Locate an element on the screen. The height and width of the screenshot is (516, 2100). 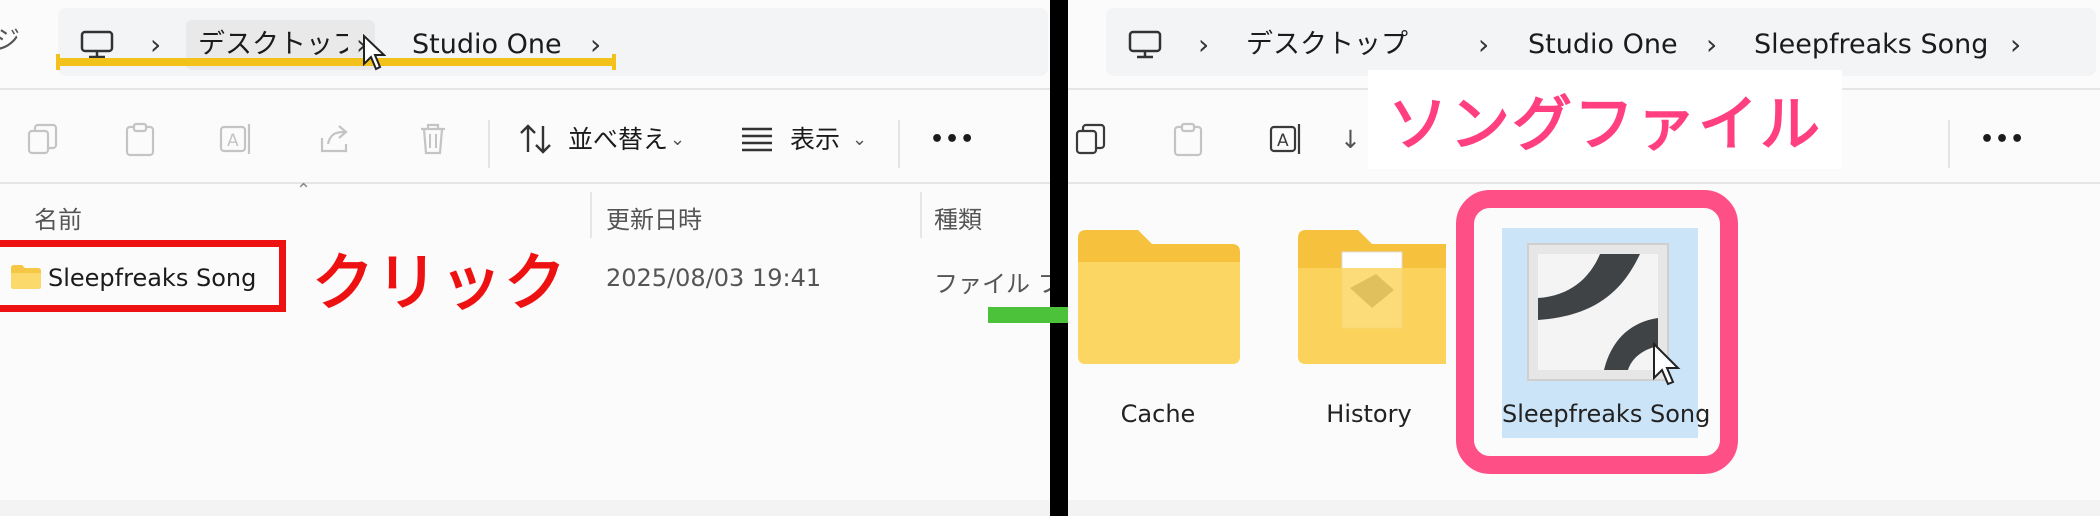
click-annotation: クリック is located at coordinates (440, 282).